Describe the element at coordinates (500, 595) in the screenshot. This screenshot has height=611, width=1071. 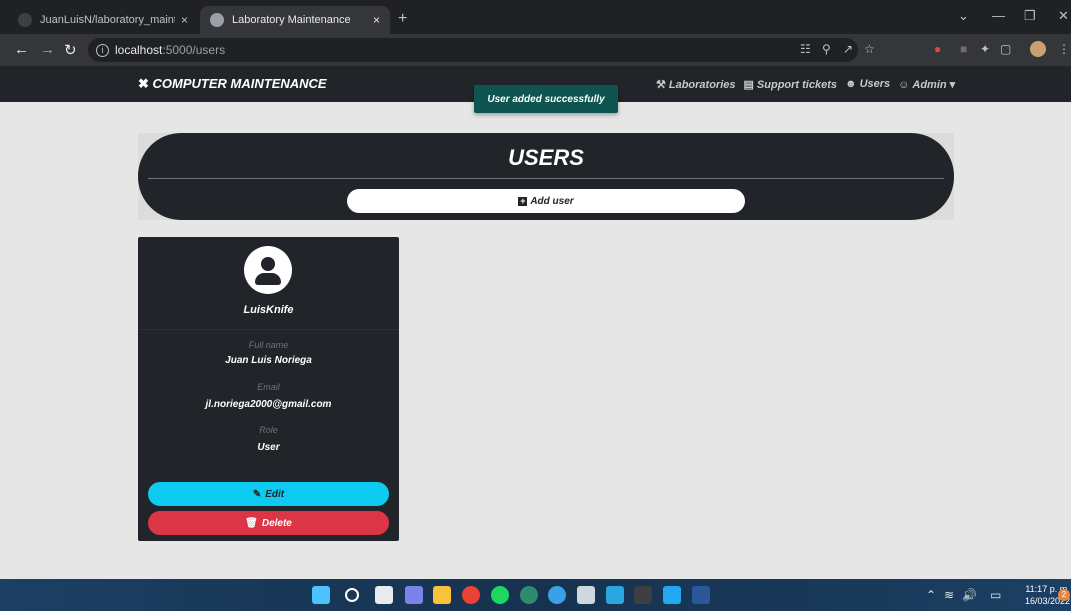
I see `spotify-icon` at that location.